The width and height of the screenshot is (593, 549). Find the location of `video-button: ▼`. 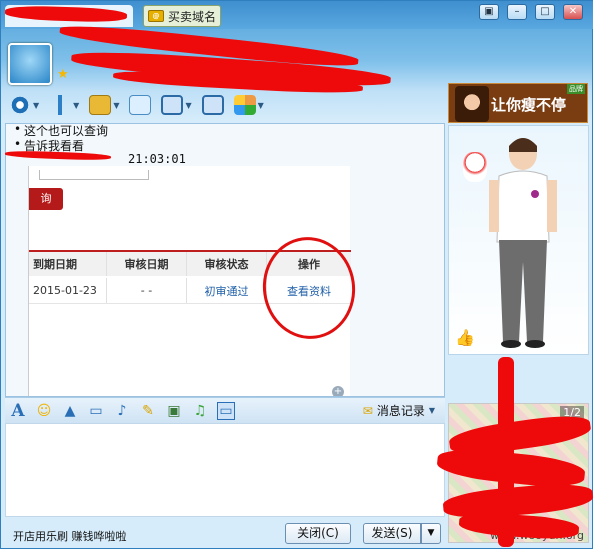

video-button: ▼ is located at coordinates (24, 105).